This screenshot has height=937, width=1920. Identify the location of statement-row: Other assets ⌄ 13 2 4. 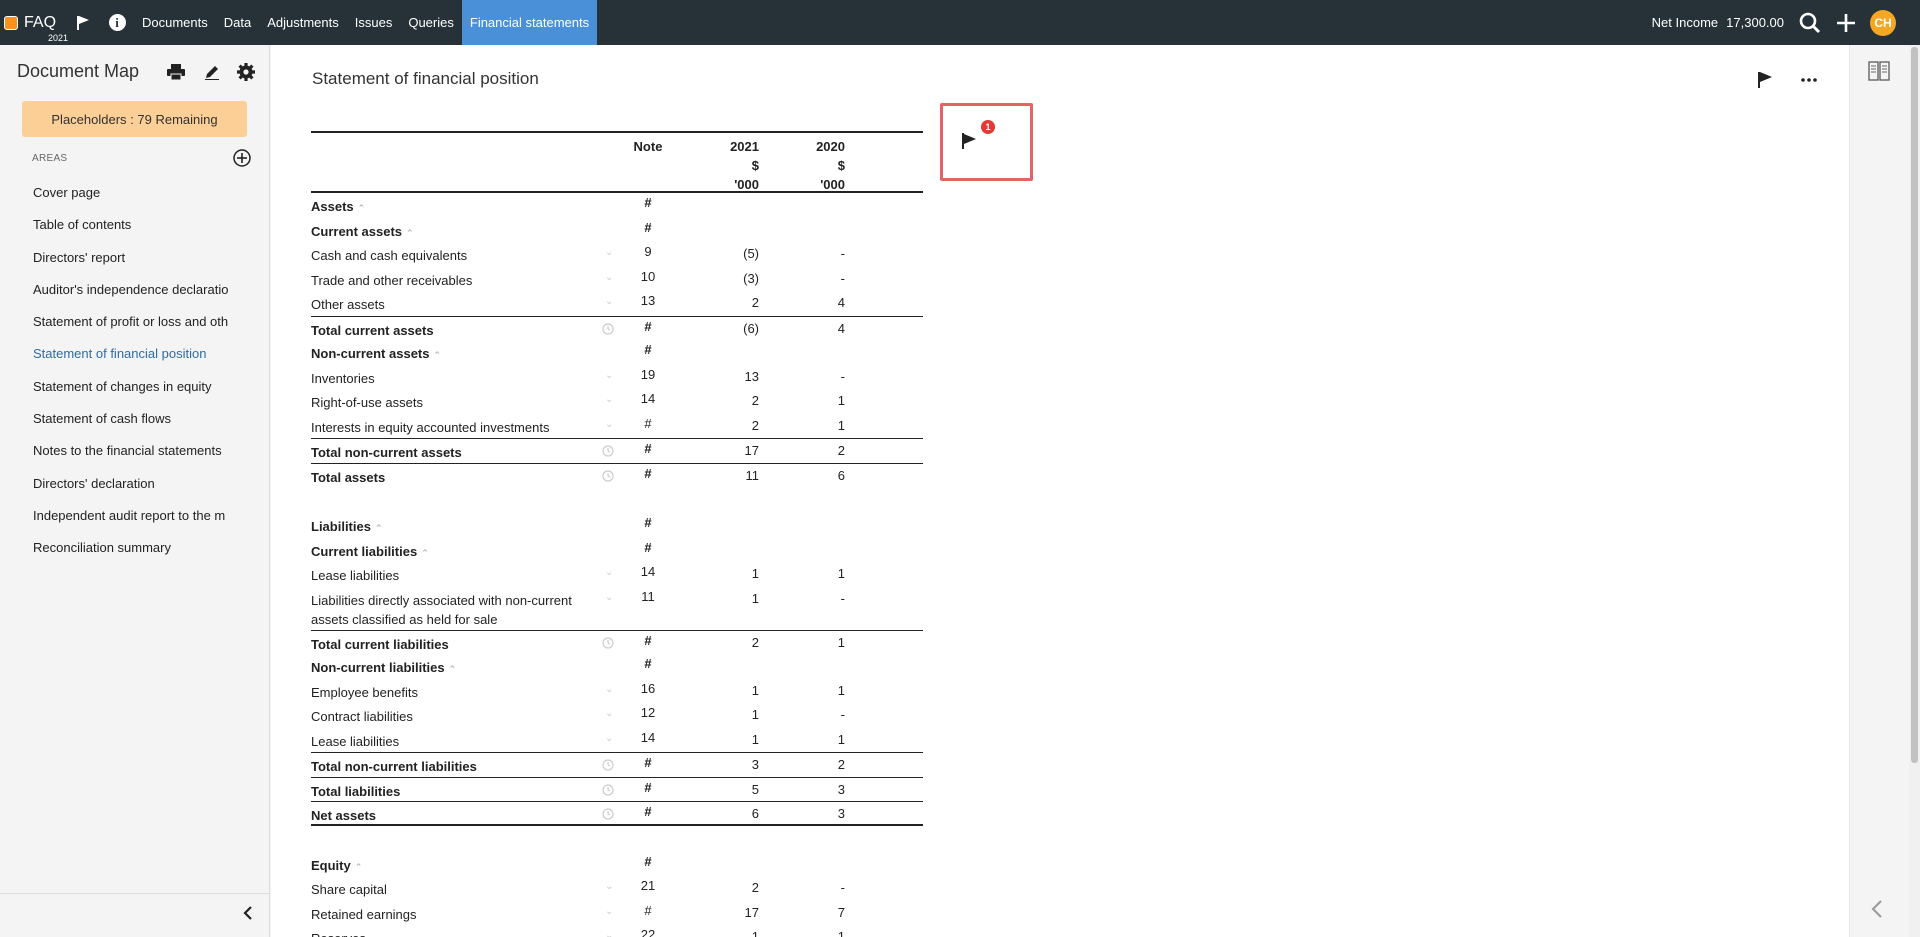
(617, 303).